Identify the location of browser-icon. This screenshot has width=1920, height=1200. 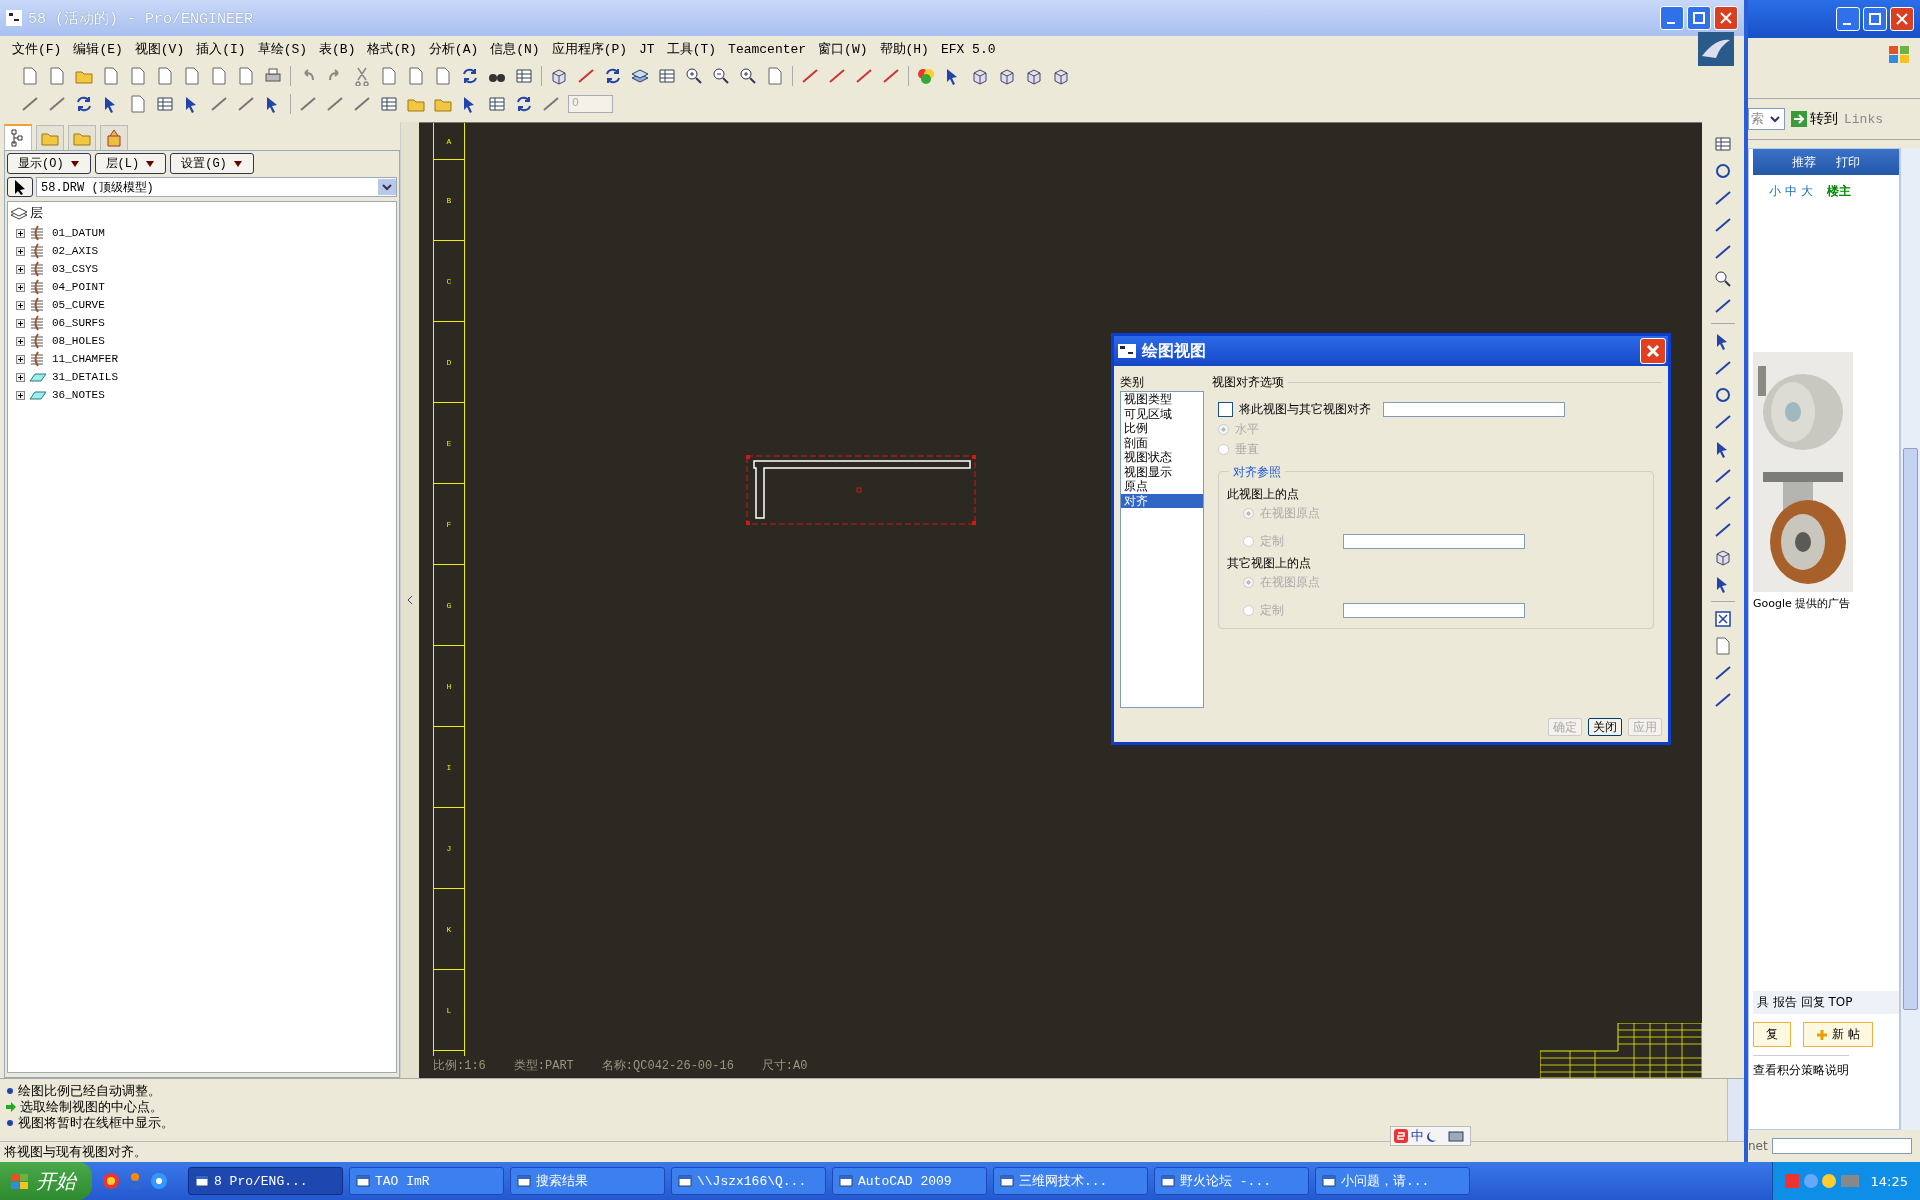
(111, 1181).